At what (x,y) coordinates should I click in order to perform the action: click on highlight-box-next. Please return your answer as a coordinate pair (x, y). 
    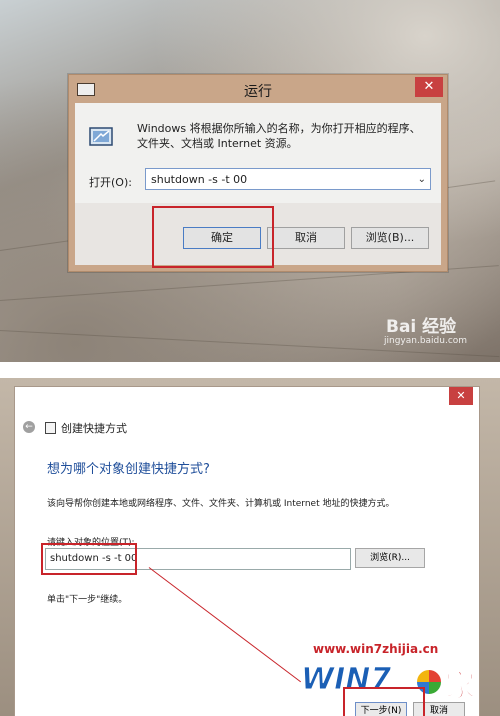
    Looking at the image, I should click on (384, 701).